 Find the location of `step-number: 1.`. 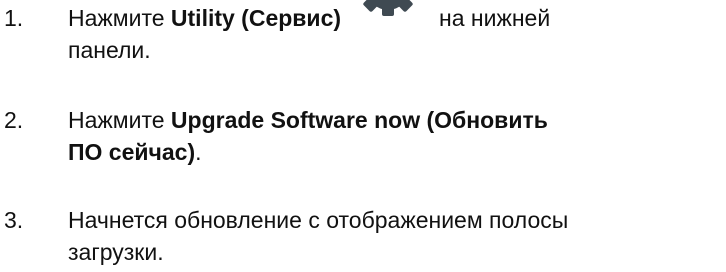

step-number: 1. is located at coordinates (14, 18).